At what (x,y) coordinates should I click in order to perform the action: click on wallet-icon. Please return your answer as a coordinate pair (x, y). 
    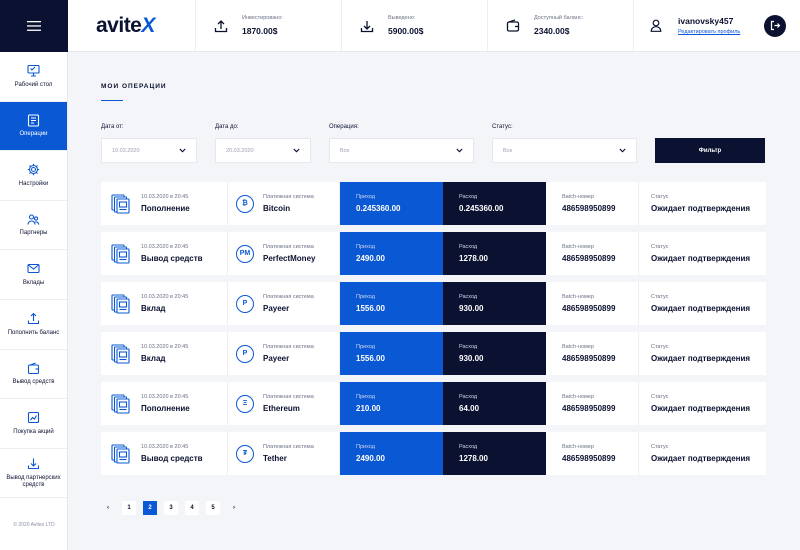
    Looking at the image, I should click on (34, 368).